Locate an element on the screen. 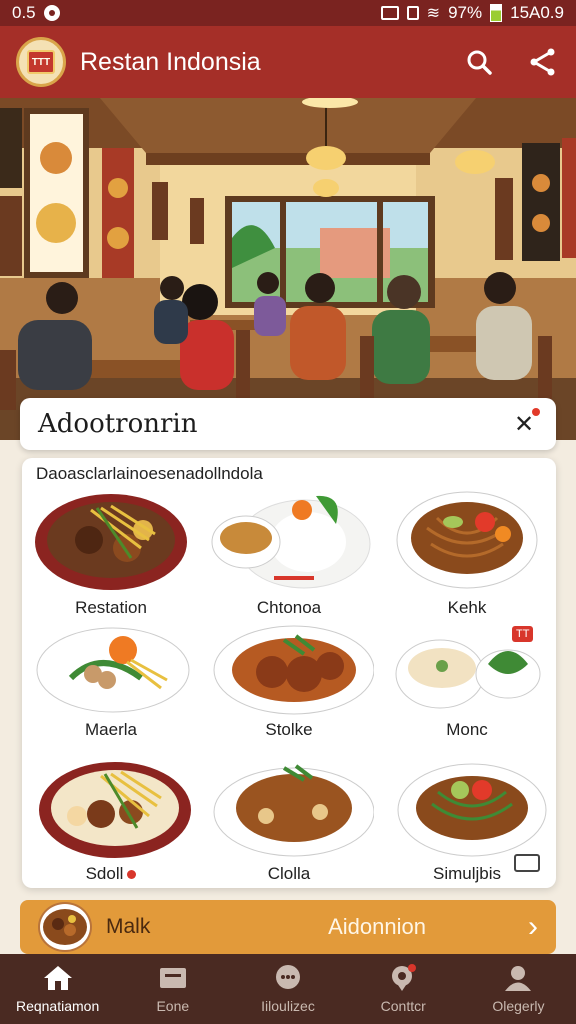  mute-icon is located at coordinates (389, 13).